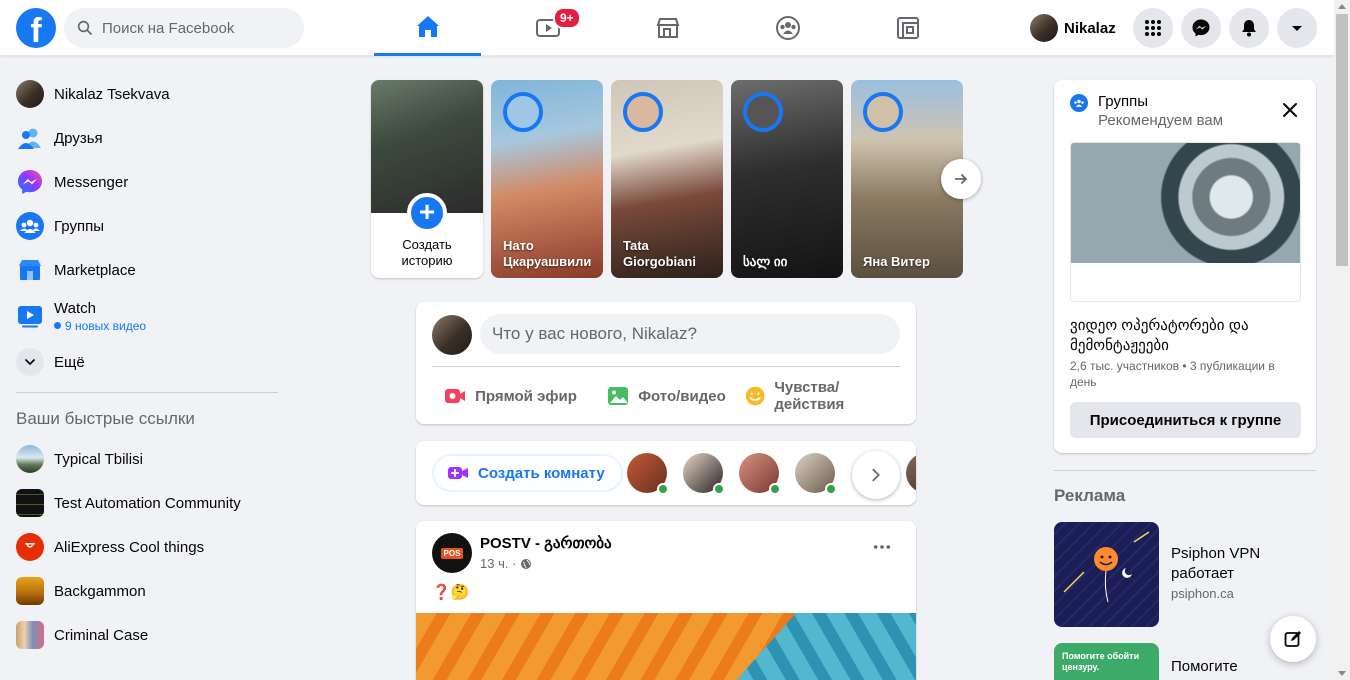 The width and height of the screenshot is (1350, 680). What do you see at coordinates (1106, 567) in the screenshot?
I see `psiphon-art` at bounding box center [1106, 567].